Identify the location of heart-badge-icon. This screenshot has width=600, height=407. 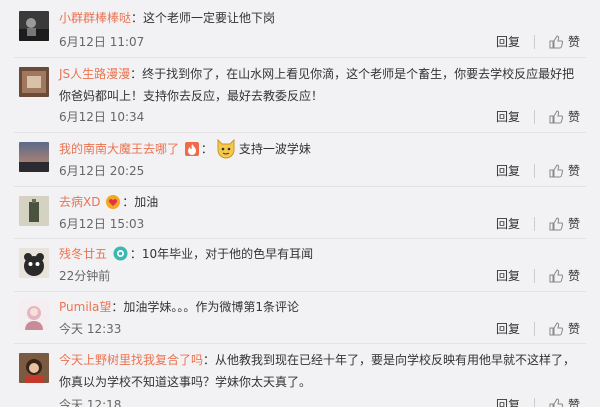
(113, 202).